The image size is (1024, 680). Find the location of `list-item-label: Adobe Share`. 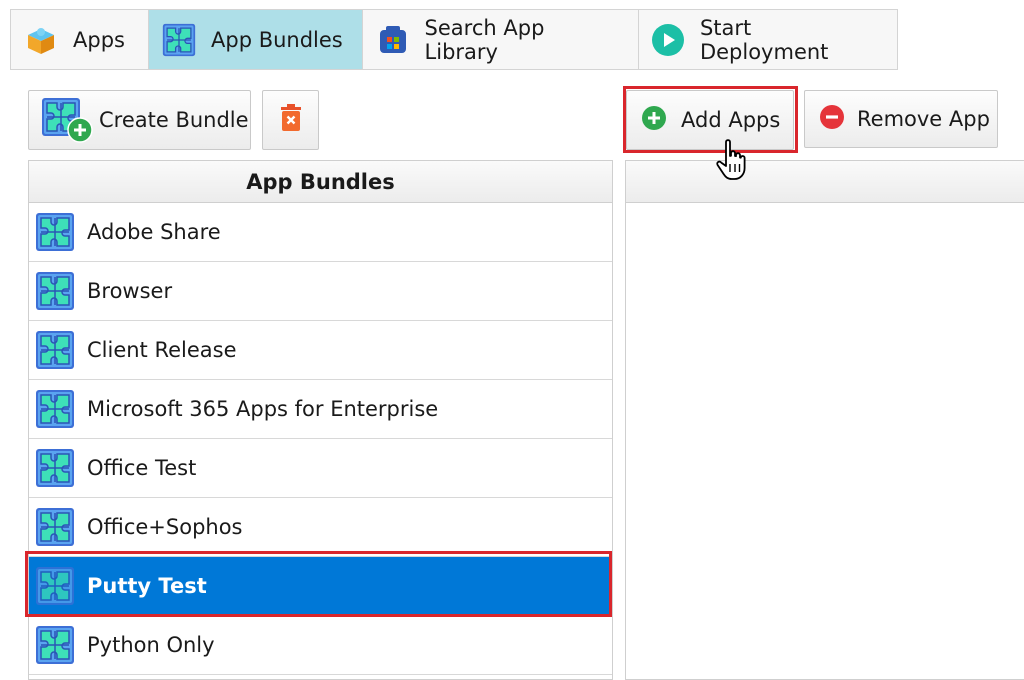

list-item-label: Adobe Share is located at coordinates (154, 232).